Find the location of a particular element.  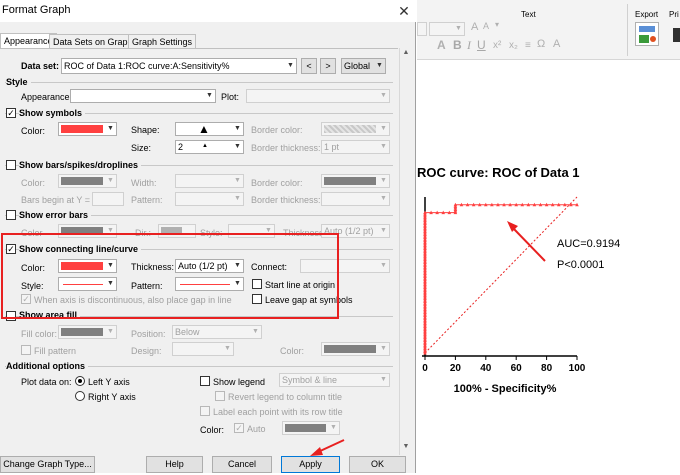

font-size-select: ▼ is located at coordinates (447, 29).